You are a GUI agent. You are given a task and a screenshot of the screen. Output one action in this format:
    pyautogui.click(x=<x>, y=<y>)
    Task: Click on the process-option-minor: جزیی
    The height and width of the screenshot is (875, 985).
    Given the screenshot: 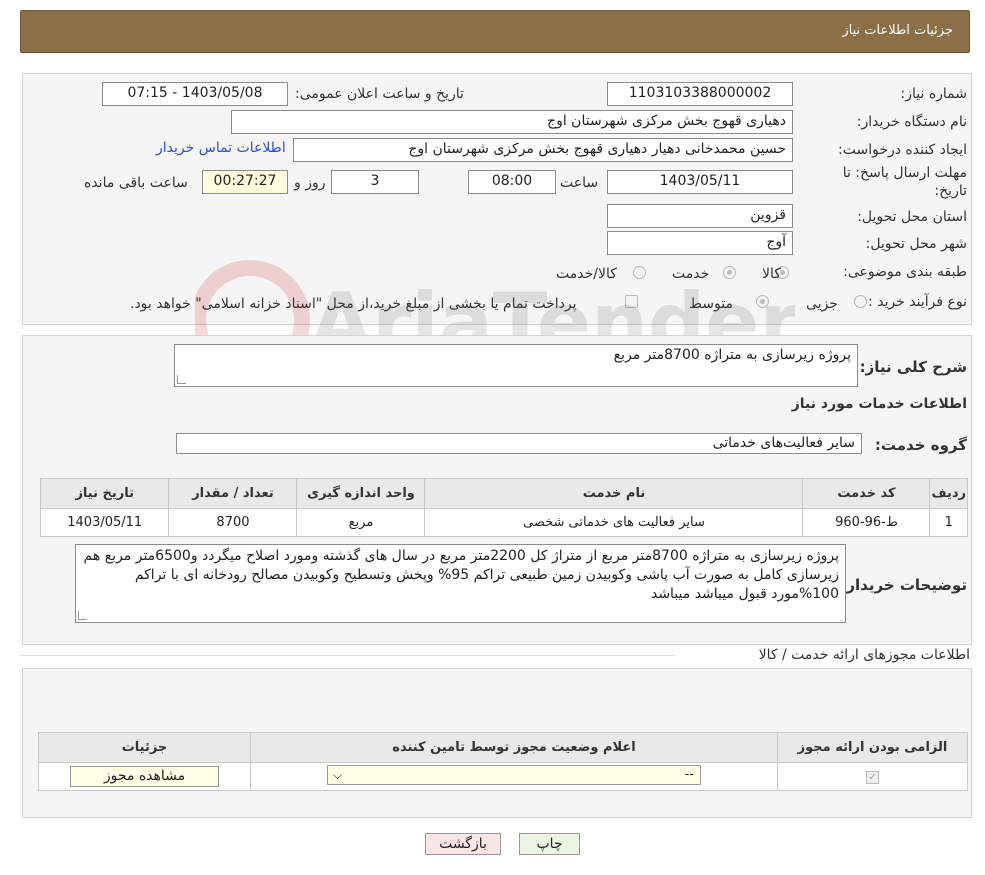 What is the action you would take?
    pyautogui.click(x=822, y=304)
    